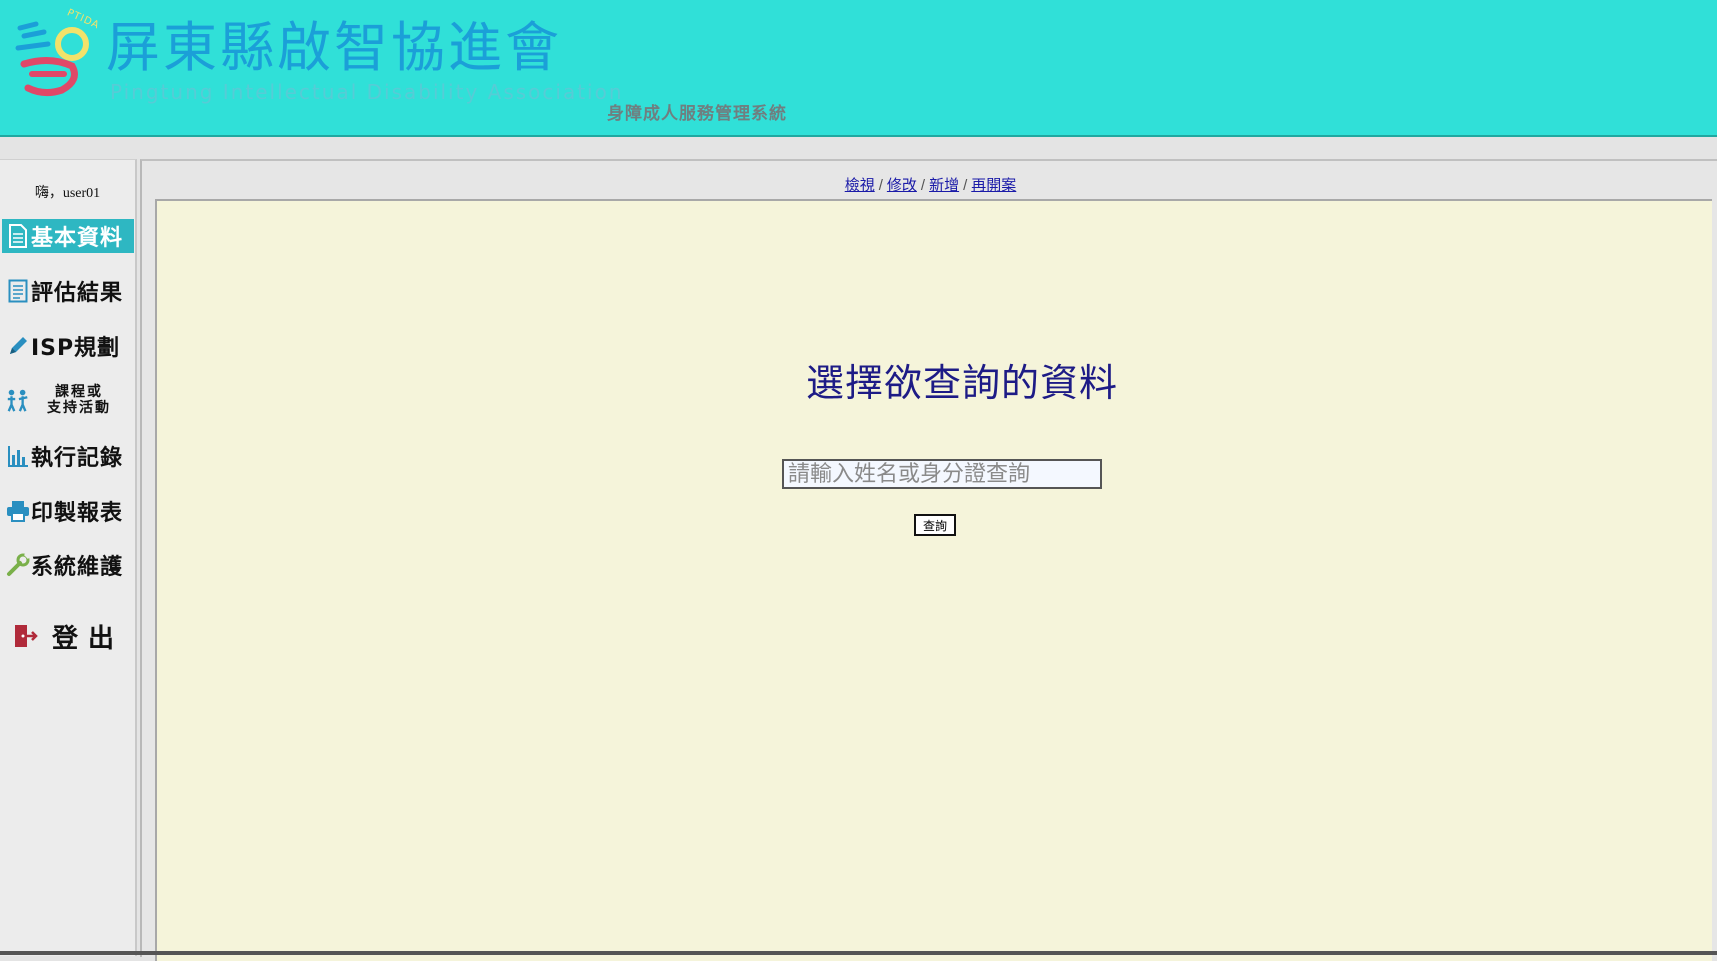  What do you see at coordinates (77, 293) in the screenshot?
I see `sidebar-item-label: 評估結果` at bounding box center [77, 293].